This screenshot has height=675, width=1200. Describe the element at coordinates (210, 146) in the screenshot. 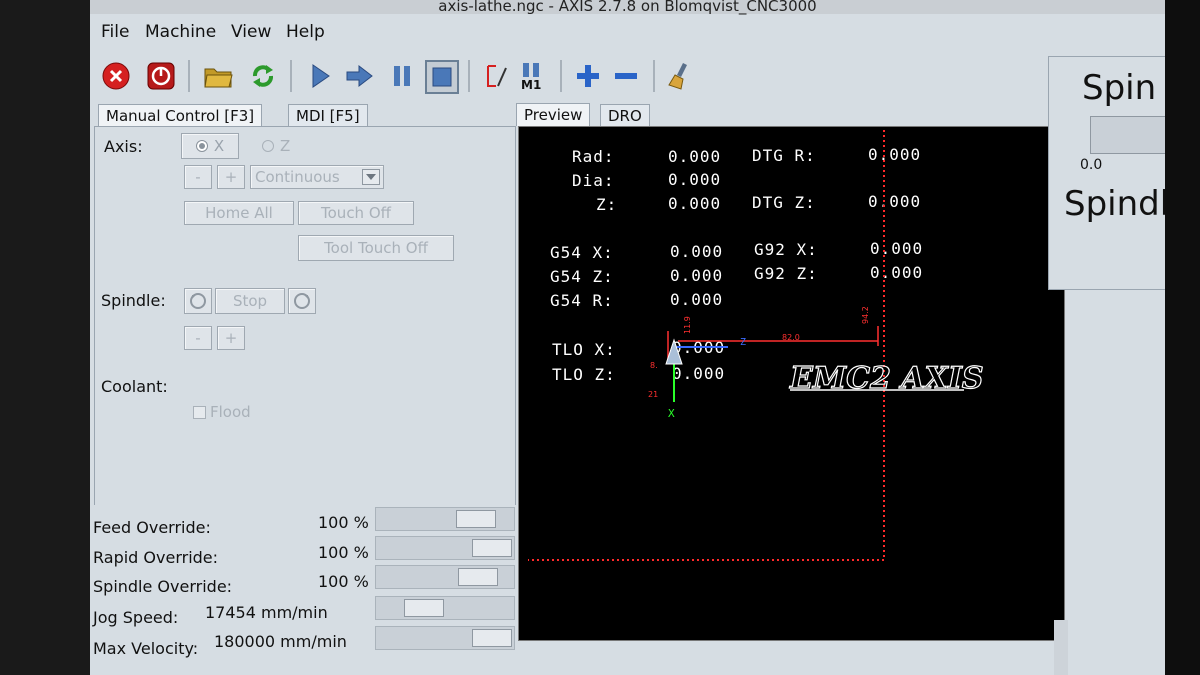

I see `axis-x-radio: X` at that location.